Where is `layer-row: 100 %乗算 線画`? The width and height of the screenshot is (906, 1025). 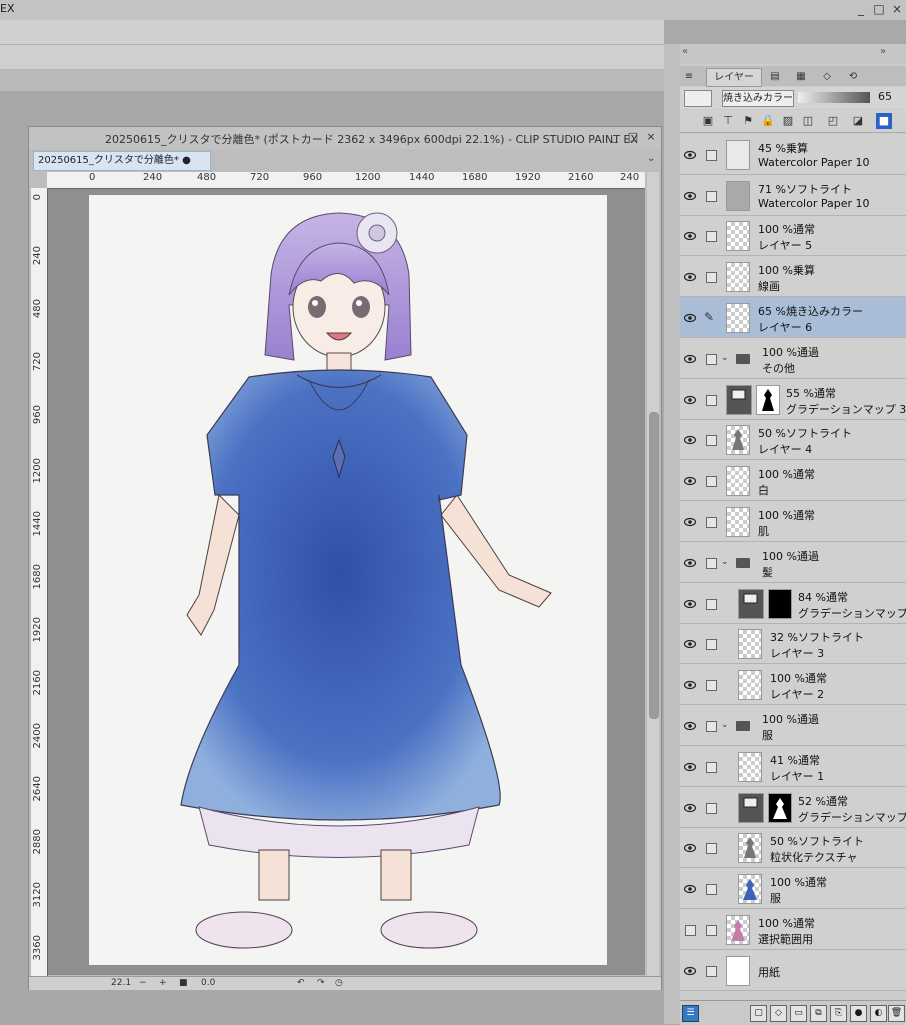 layer-row: 100 %乗算 線画 is located at coordinates (793, 276).